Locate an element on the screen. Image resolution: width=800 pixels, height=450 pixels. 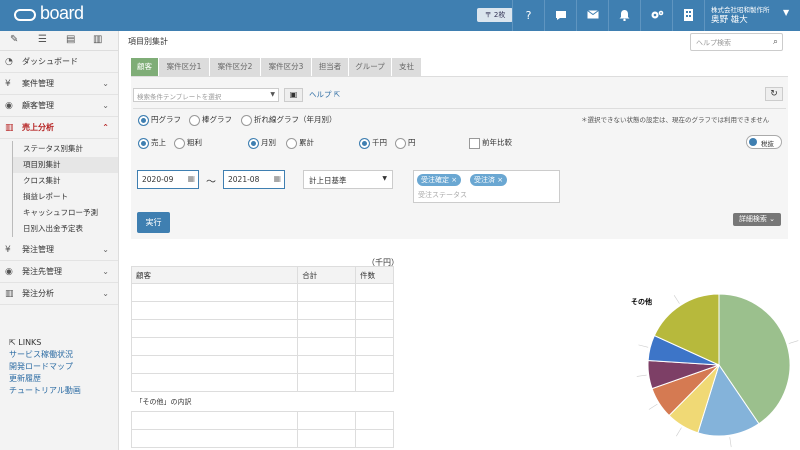
date-basis-select: 計上日基準 ▼ is located at coordinates (348, 179).